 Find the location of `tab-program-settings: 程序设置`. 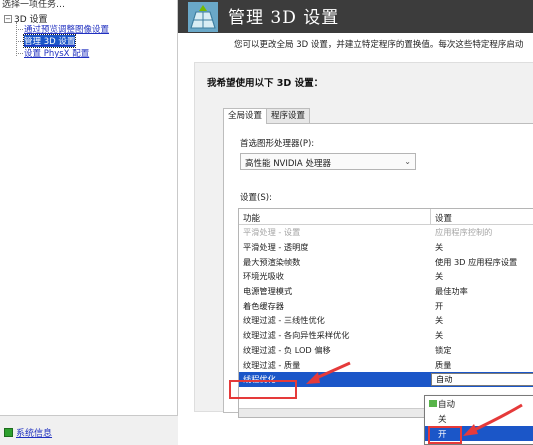

tab-program-settings: 程序设置 is located at coordinates (288, 115).